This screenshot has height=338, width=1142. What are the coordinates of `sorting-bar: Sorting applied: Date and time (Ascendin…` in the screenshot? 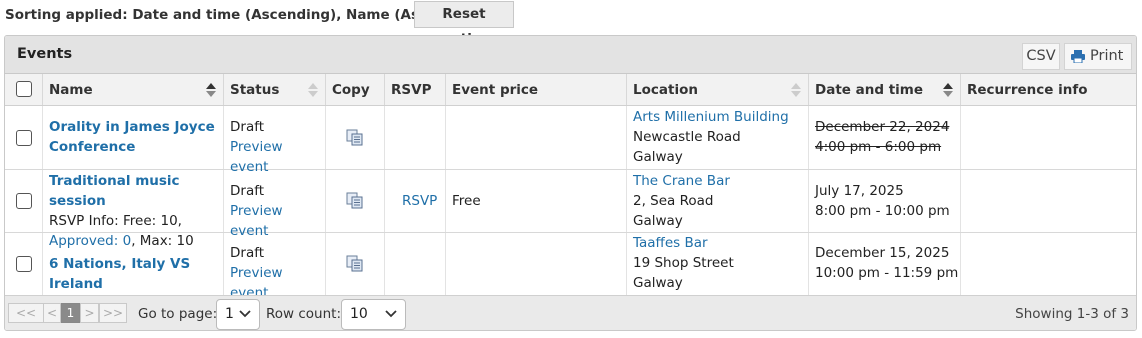 It's located at (571, 23).